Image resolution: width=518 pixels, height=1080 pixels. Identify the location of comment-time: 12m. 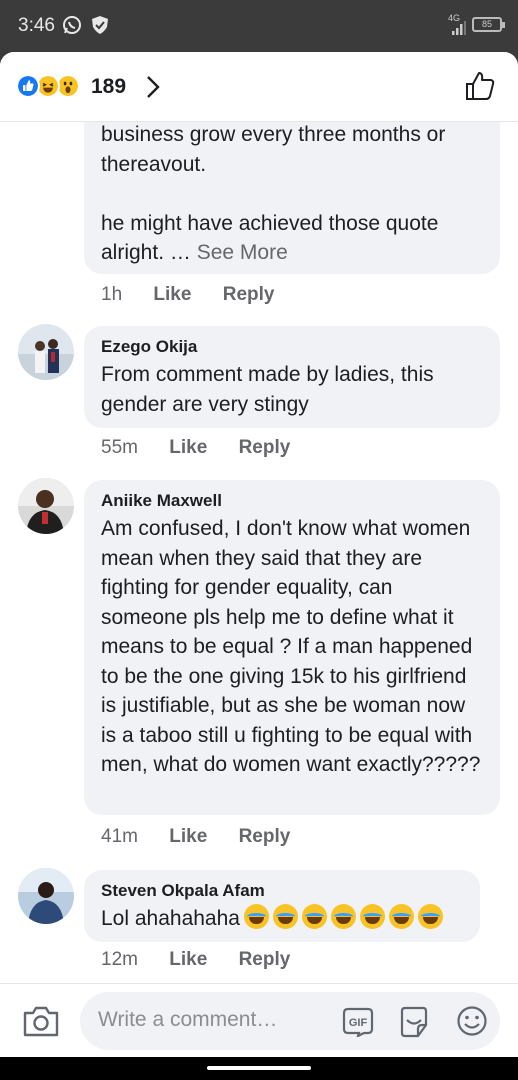
(119, 959).